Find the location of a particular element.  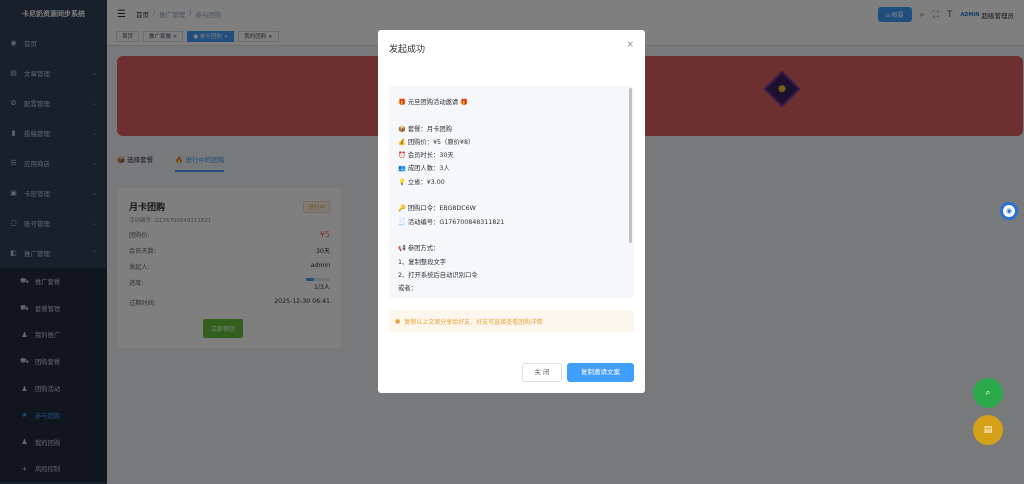

notice-bar: ● 复制以上文案分享给好友，好友可直接查看团购详情 is located at coordinates (511, 321).